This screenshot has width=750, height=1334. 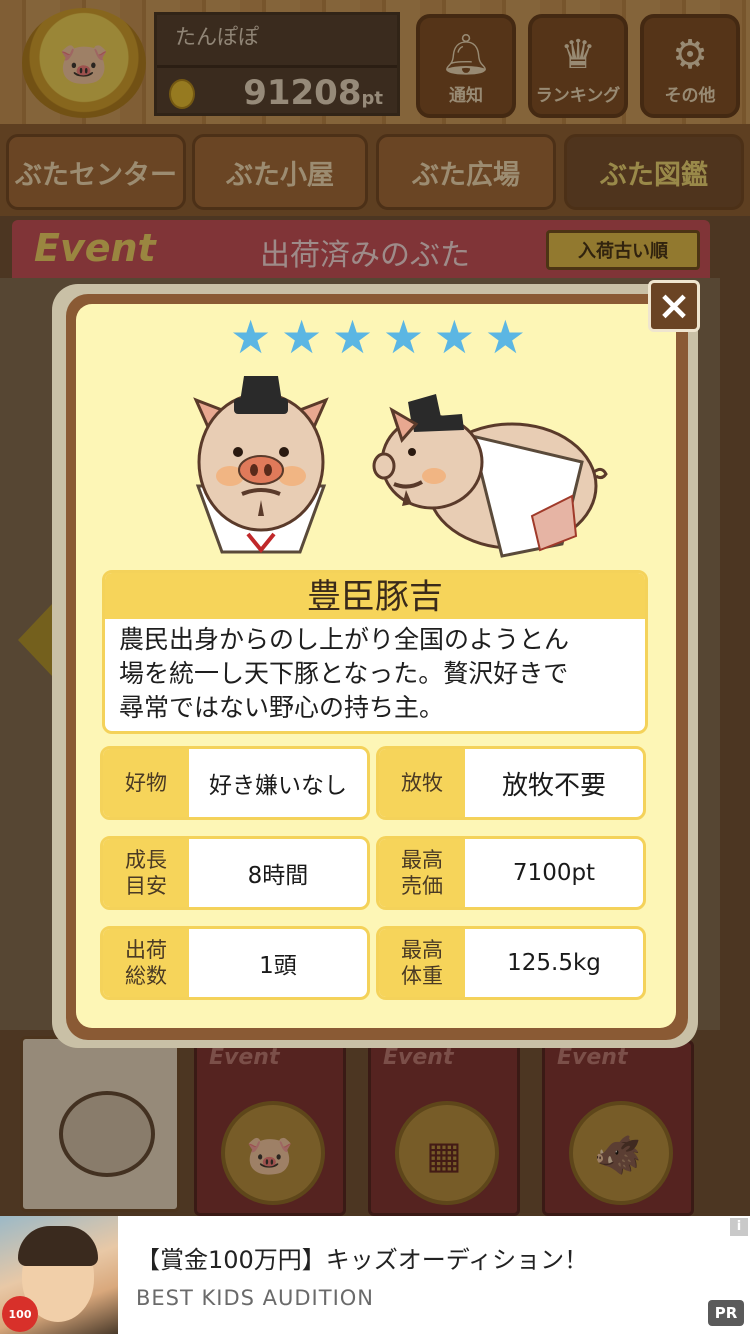 What do you see at coordinates (278, 786) in the screenshot?
I see `stat-value: 好き嫌いなし` at bounding box center [278, 786].